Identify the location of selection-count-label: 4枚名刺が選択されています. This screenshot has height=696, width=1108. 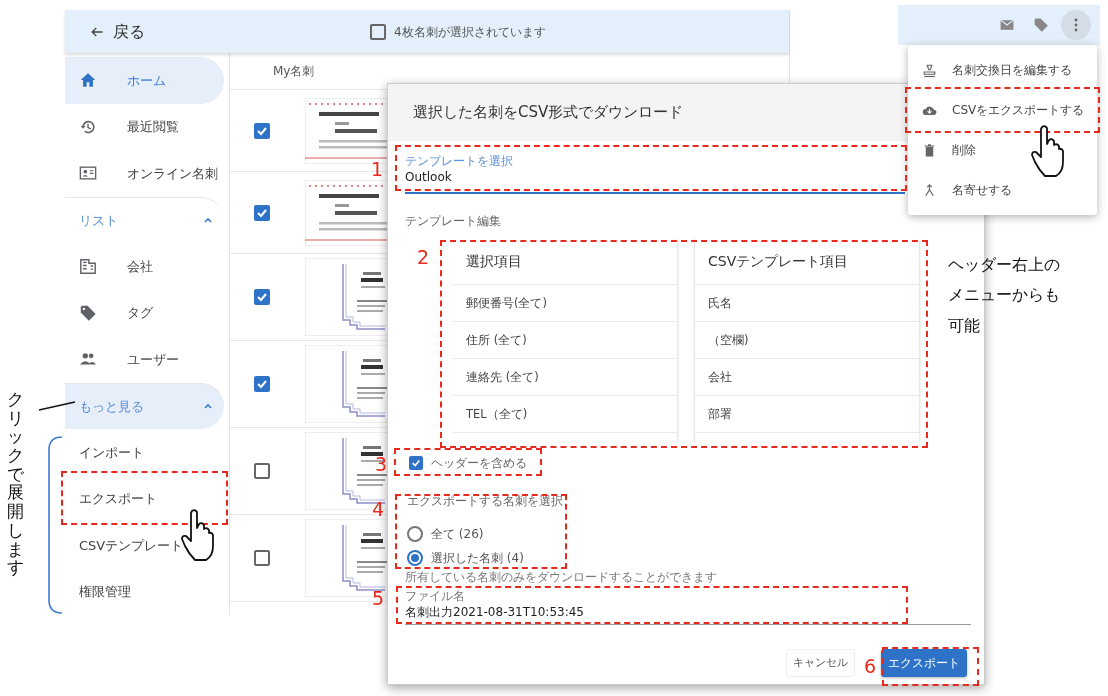
(470, 32).